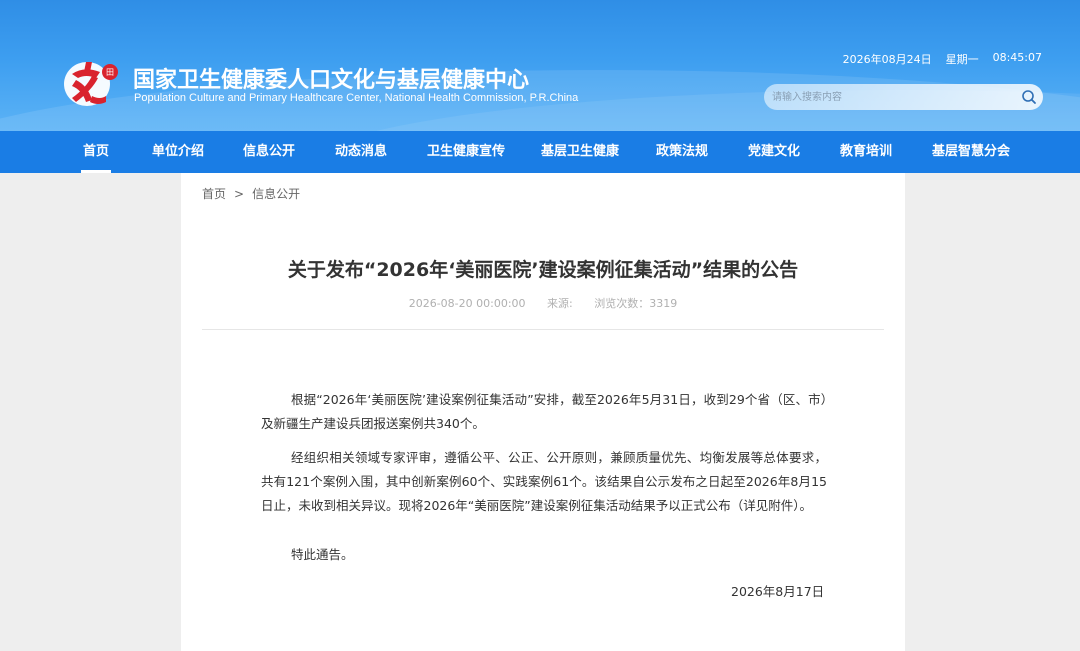  Describe the element at coordinates (636, 303) in the screenshot. I see `view-count: 浏览次数：3319` at that location.